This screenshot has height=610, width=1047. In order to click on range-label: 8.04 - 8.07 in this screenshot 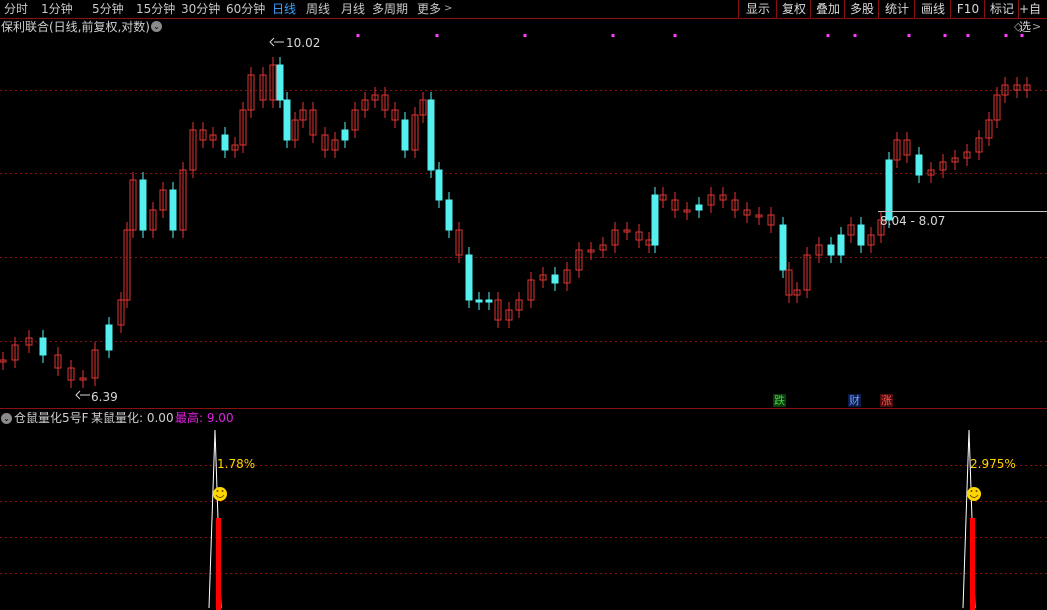, I will do `click(913, 221)`.